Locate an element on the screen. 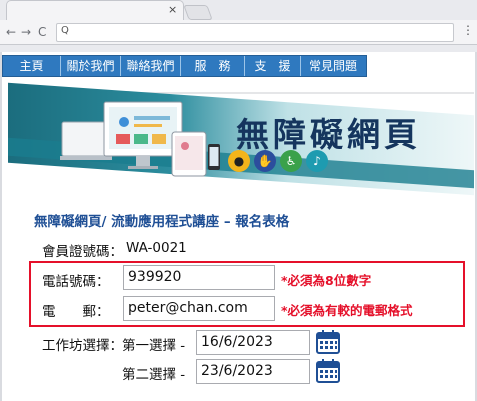 Image resolution: width=477 pixels, height=401 pixels. first-choice-label: 第一選擇 - is located at coordinates (154, 346).